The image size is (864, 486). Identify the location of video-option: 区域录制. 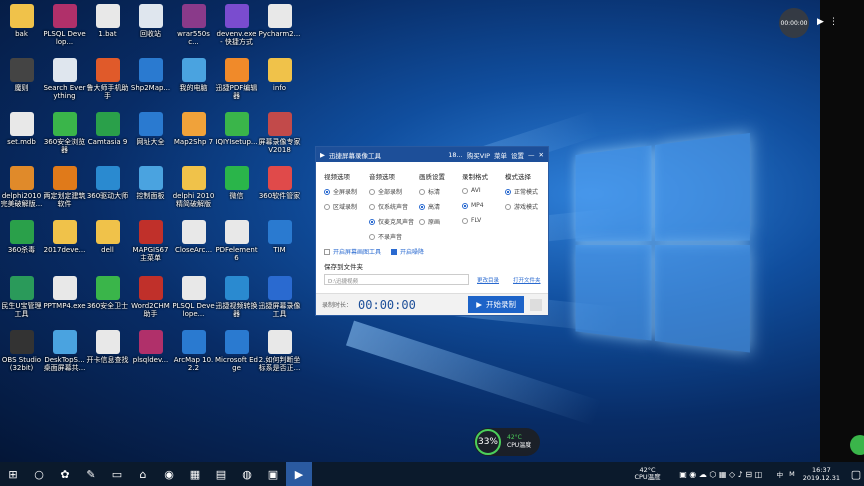
(340, 206).